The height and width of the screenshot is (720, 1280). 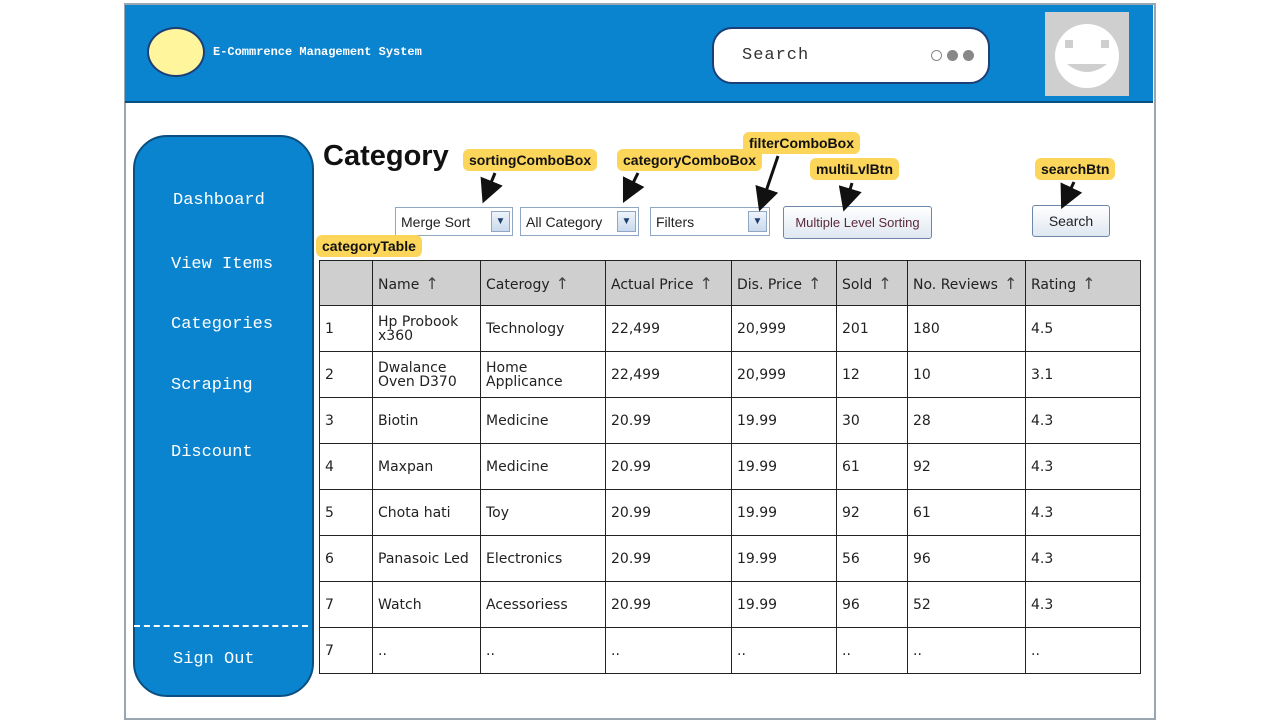 I want to click on sidebar-item-categories: Categories, so click(x=222, y=324).